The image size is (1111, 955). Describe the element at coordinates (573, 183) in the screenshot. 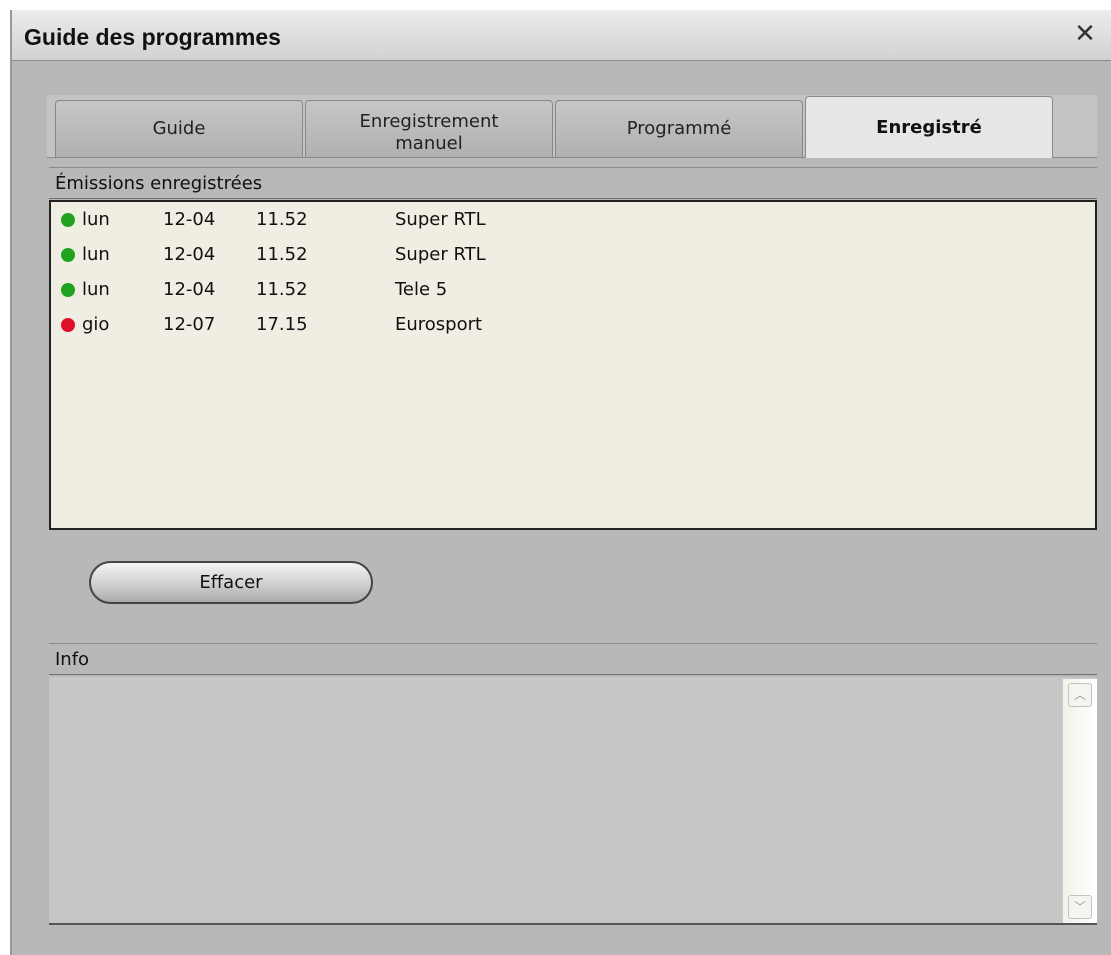

I see `recordings-header: Émissions enregistrées` at that location.